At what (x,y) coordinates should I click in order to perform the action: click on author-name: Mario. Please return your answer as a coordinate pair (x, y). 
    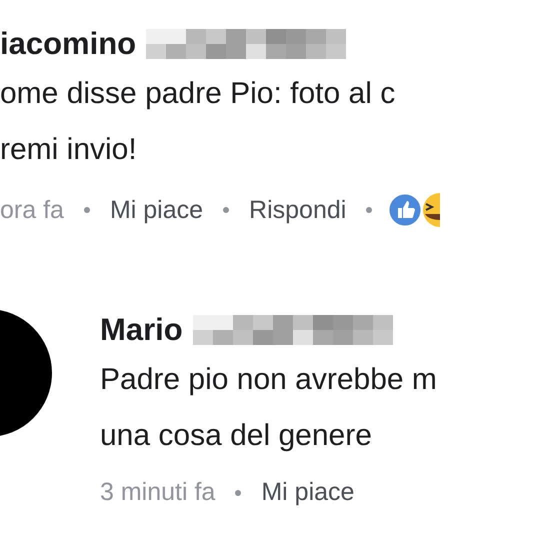
    Looking at the image, I should click on (141, 330).